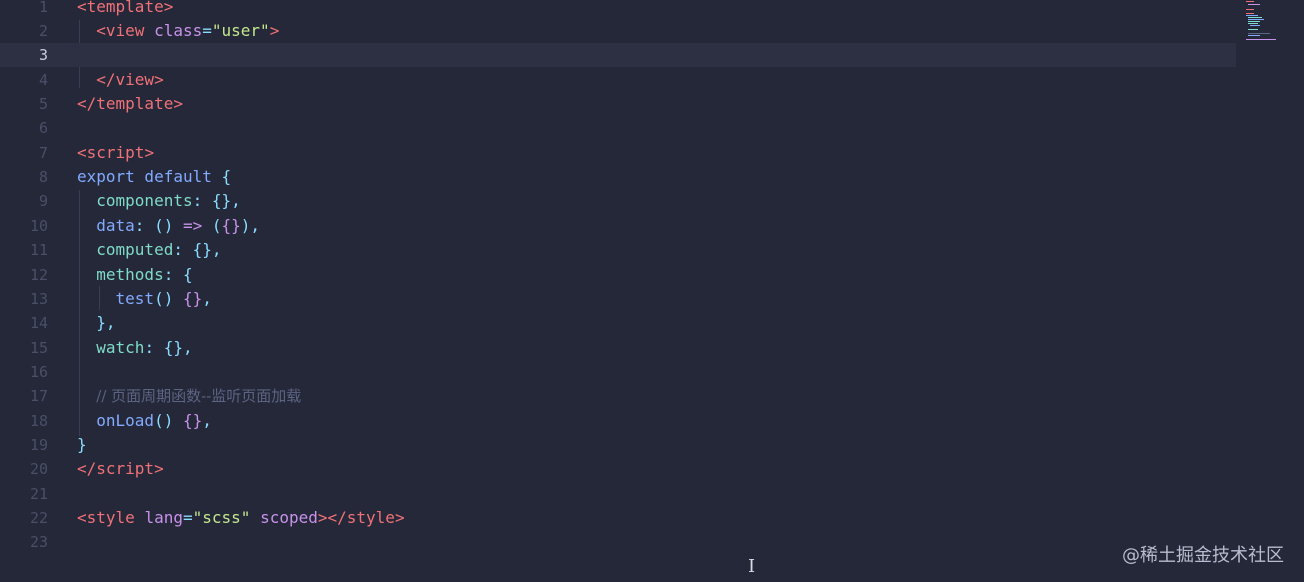 The height and width of the screenshot is (582, 1304). Describe the element at coordinates (618, 177) in the screenshot. I see `code-line: 8 export default {` at that location.